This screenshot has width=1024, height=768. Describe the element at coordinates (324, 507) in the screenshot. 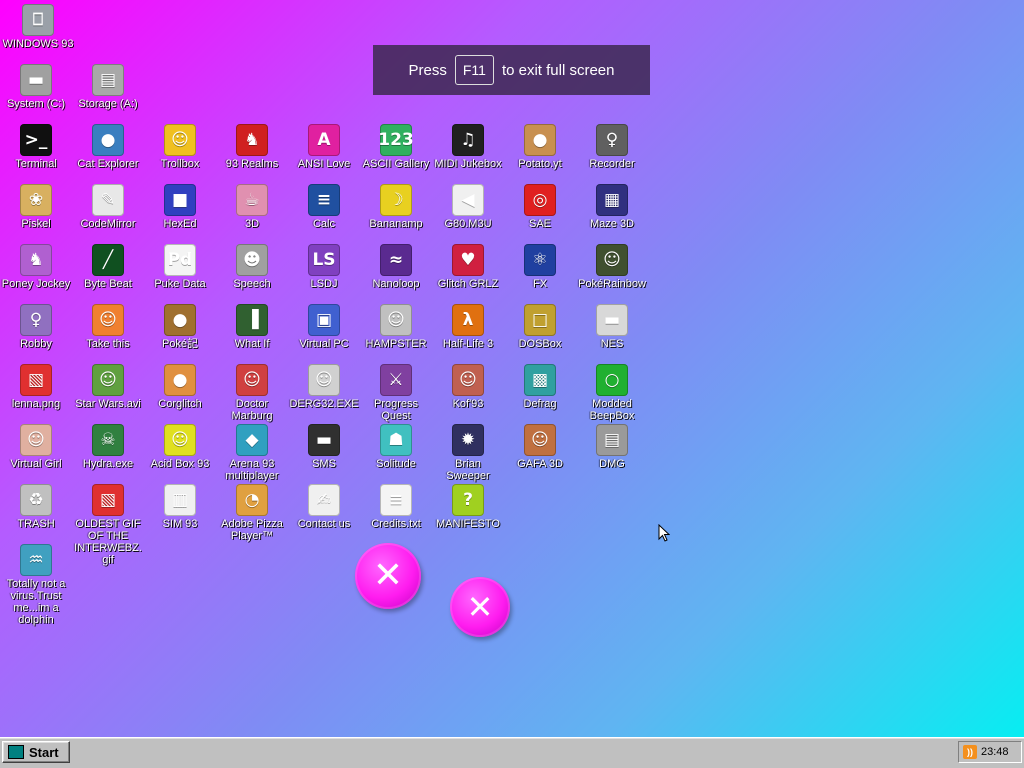

I see `desktop-icon: ✍ Contact us` at that location.